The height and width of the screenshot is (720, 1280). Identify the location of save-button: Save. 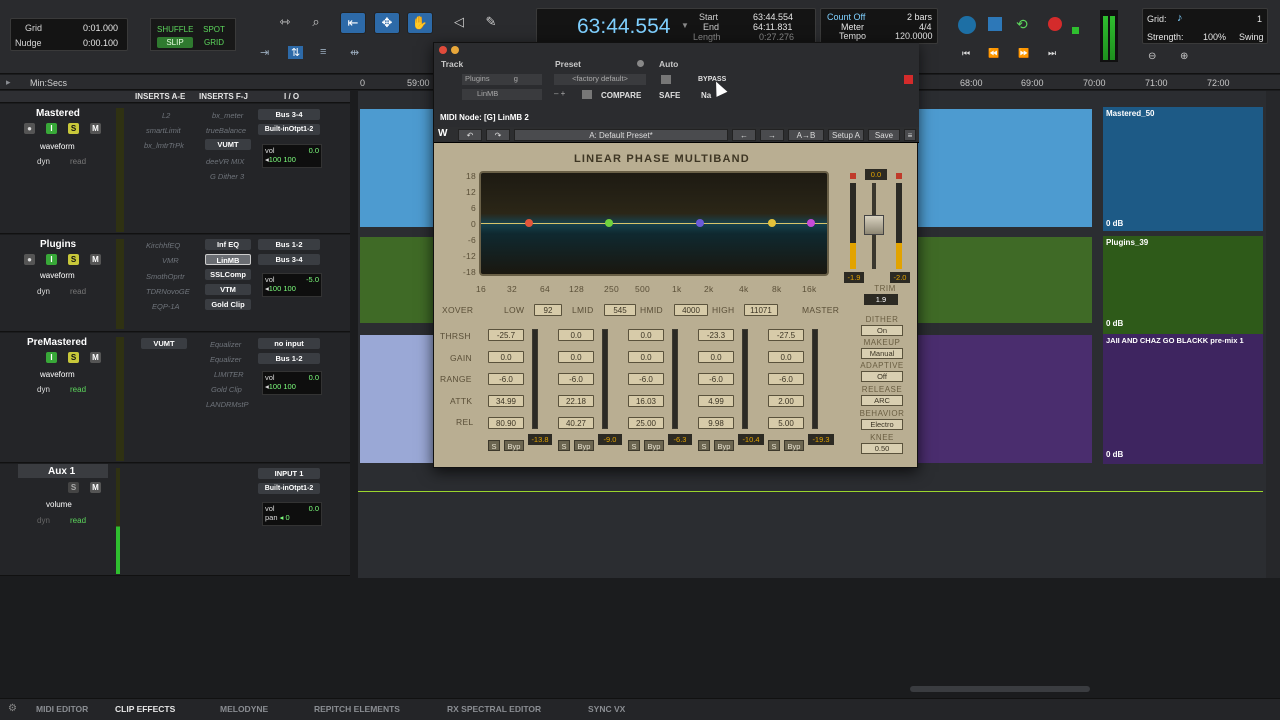
(884, 135).